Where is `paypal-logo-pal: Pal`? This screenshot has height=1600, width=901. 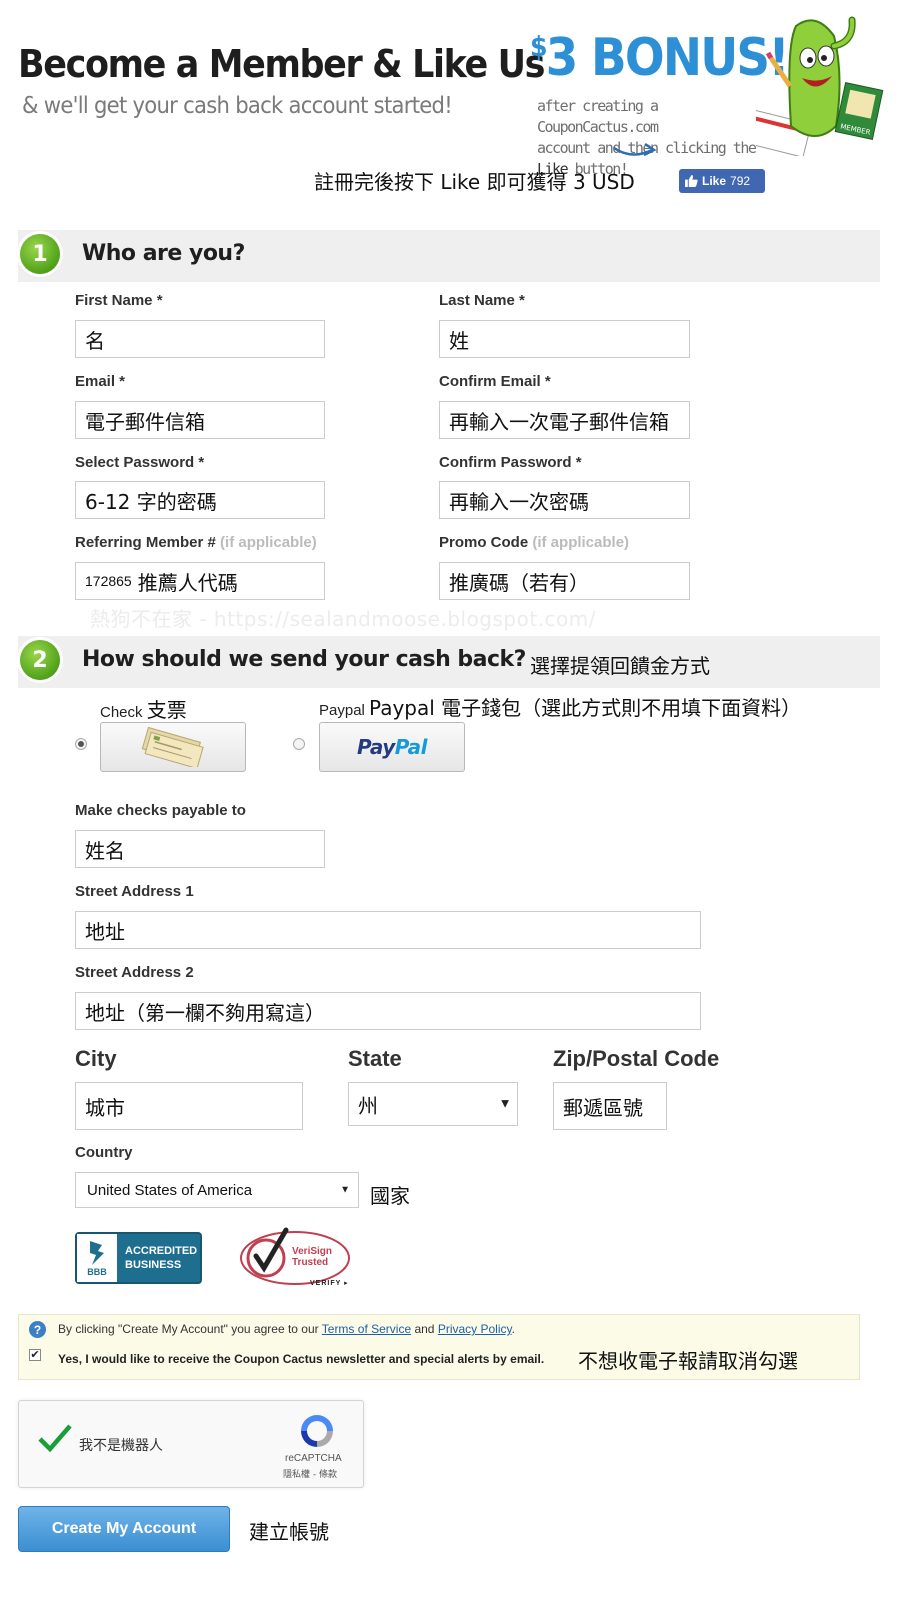 paypal-logo-pal: Pal is located at coordinates (411, 747).